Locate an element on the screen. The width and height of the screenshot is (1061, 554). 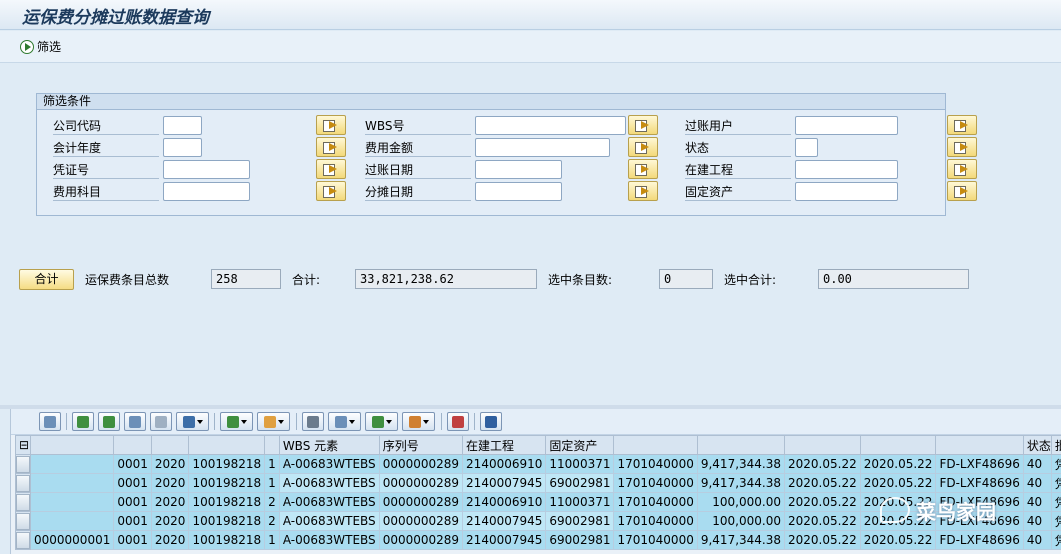
table-cell: 2140006910 is located at coordinates (504, 464).